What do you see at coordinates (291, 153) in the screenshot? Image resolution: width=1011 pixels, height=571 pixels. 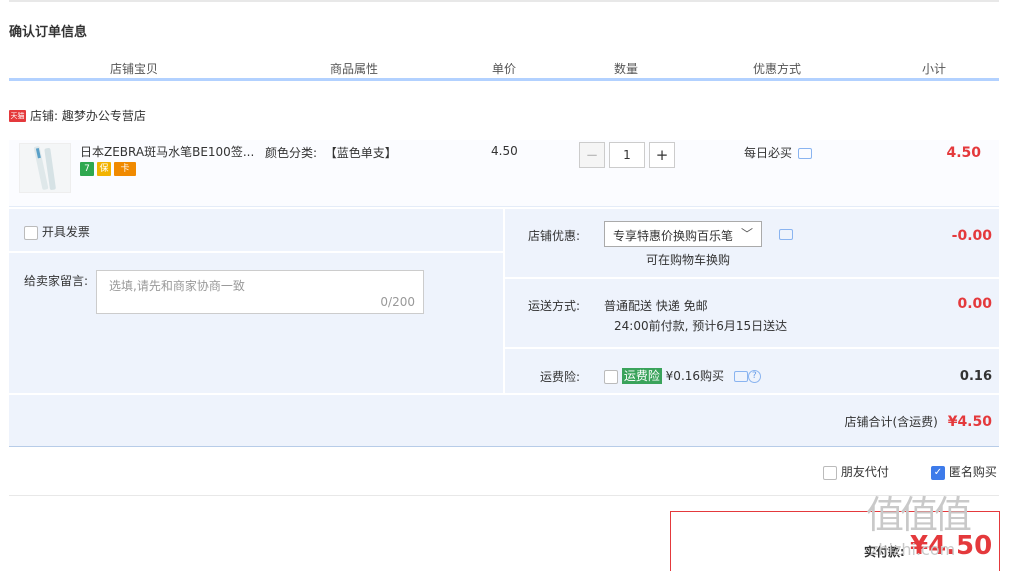 I see `attr-label: 颜色分类:` at bounding box center [291, 153].